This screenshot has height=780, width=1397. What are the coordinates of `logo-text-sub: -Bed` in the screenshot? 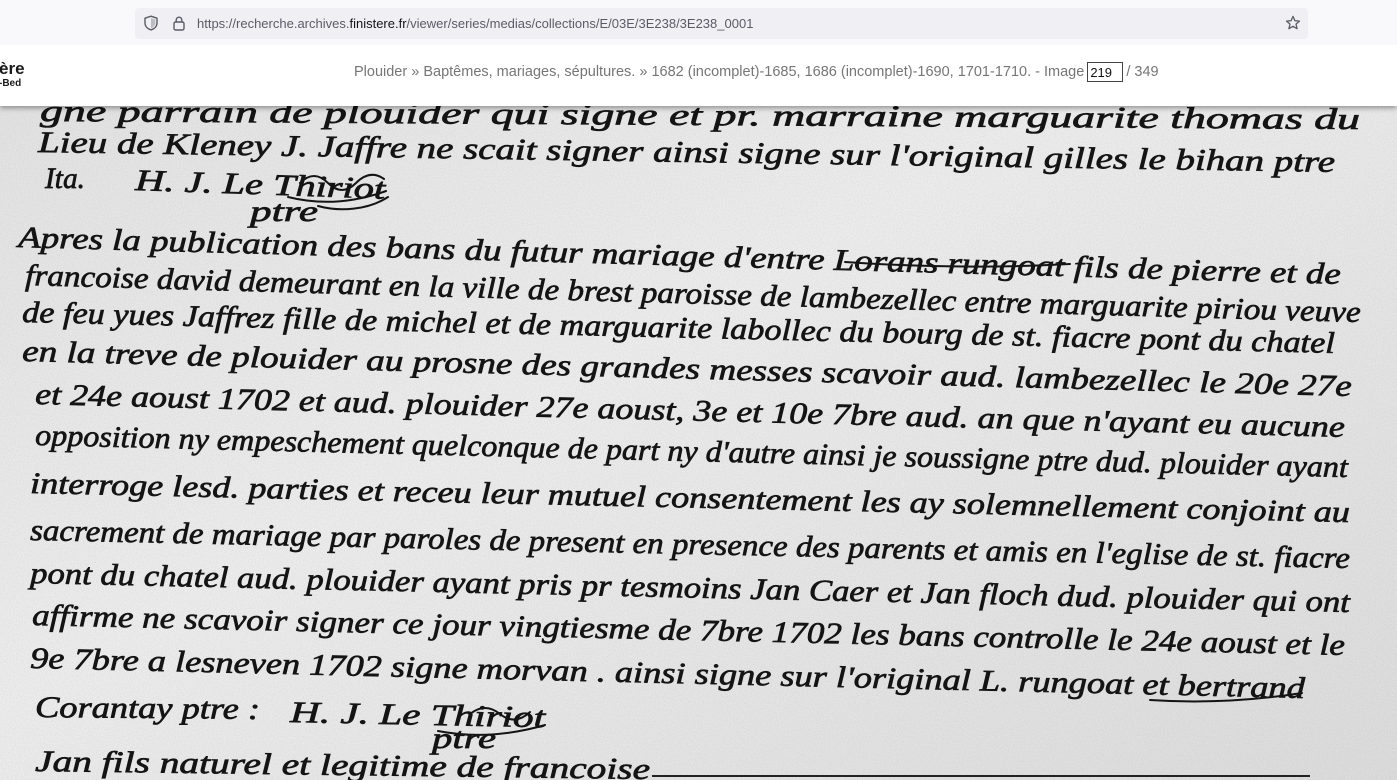 It's located at (11, 83).